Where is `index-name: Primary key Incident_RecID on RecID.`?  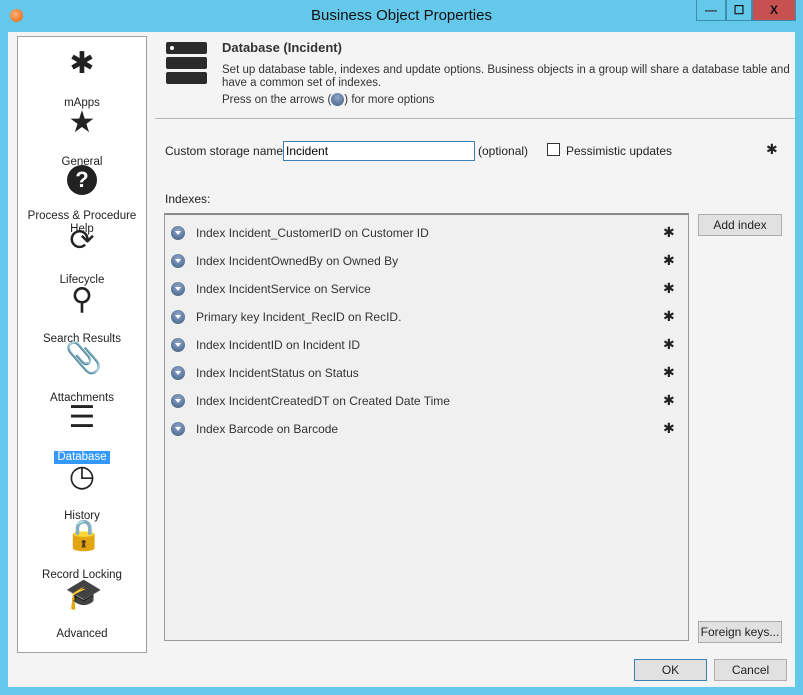 index-name: Primary key Incident_RecID on RecID. is located at coordinates (299, 317).